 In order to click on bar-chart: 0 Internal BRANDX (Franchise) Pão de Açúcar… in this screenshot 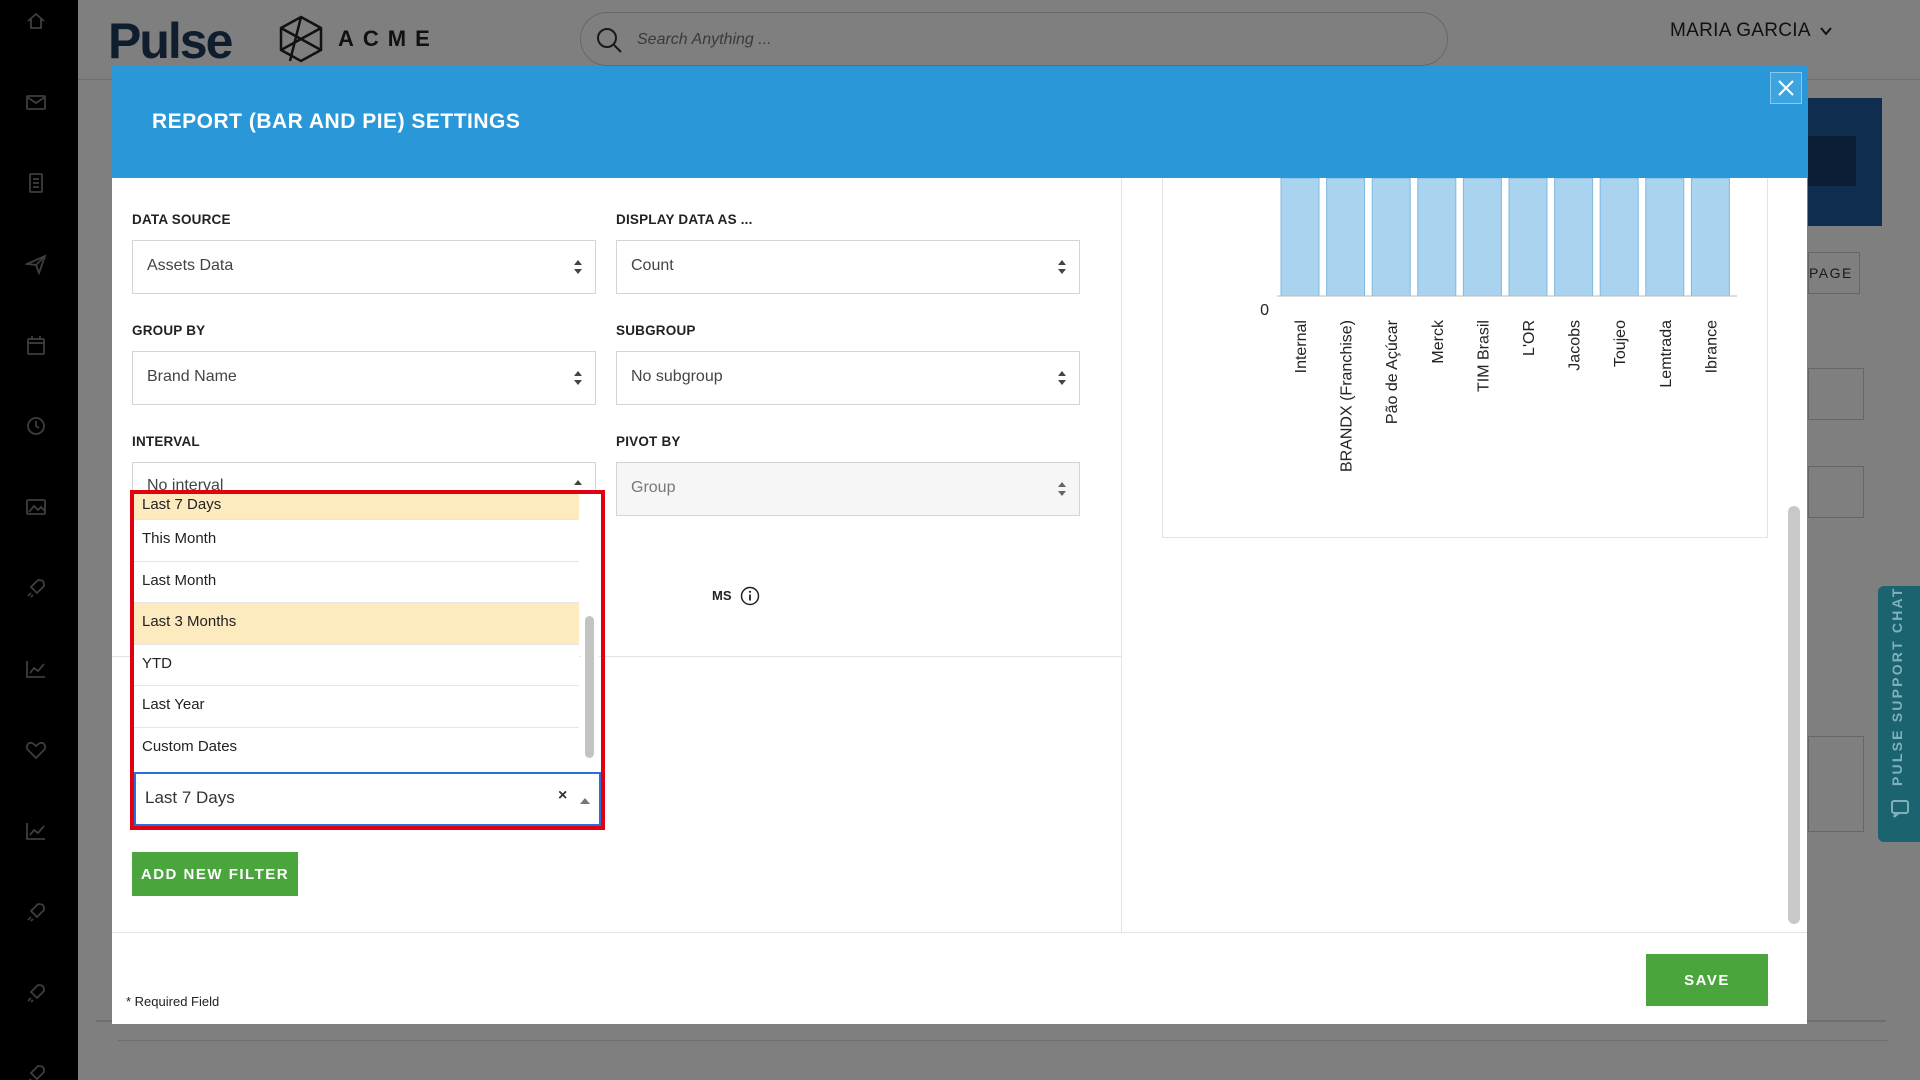, I will do `click(1498, 325)`.